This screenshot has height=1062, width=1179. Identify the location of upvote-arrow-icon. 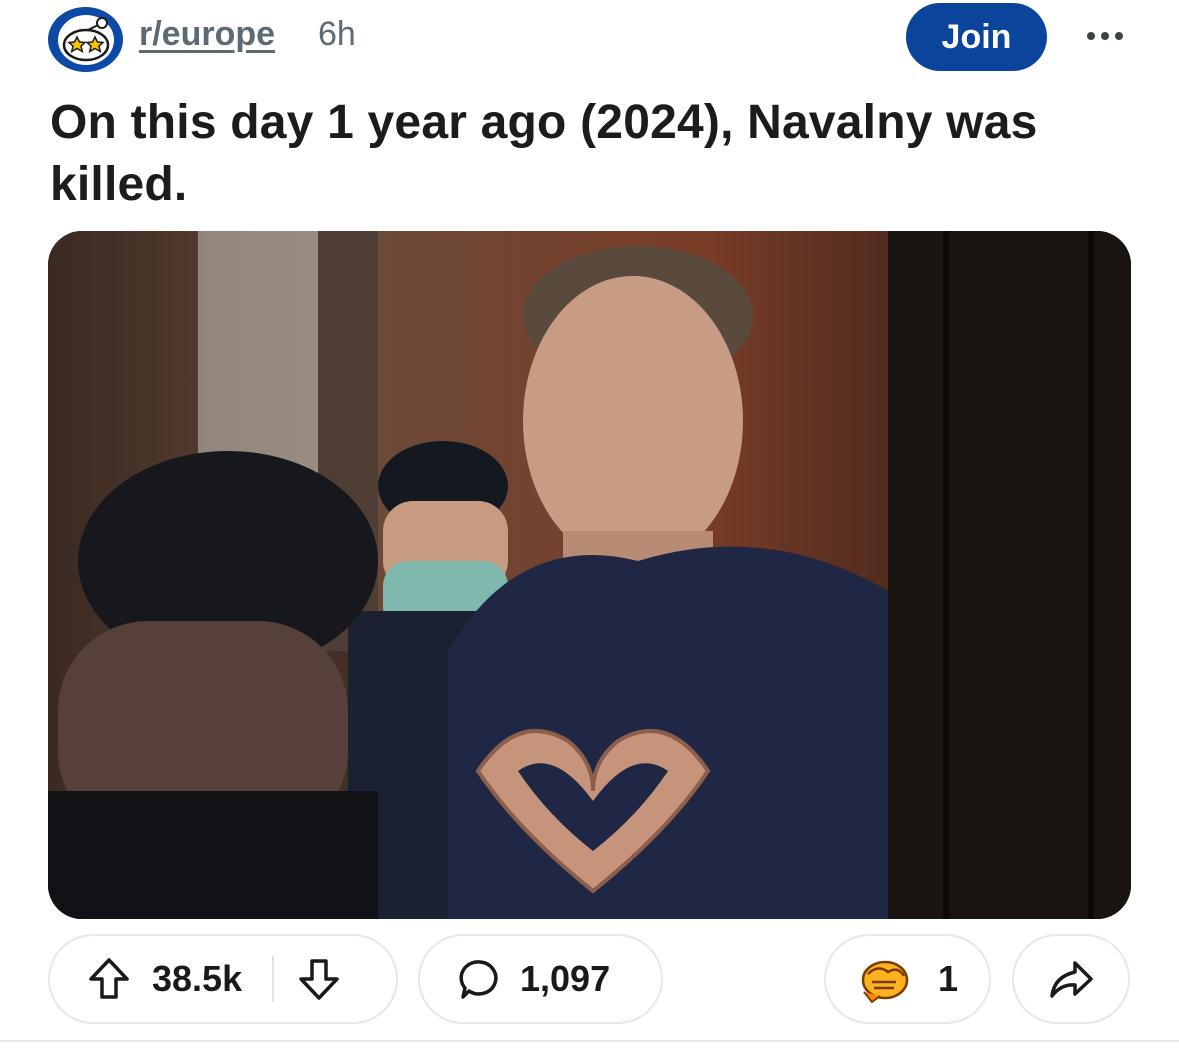
(109, 979).